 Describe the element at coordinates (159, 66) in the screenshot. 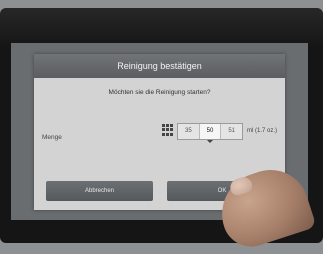

I see `dialog-title: Reinigung bestätigen` at that location.